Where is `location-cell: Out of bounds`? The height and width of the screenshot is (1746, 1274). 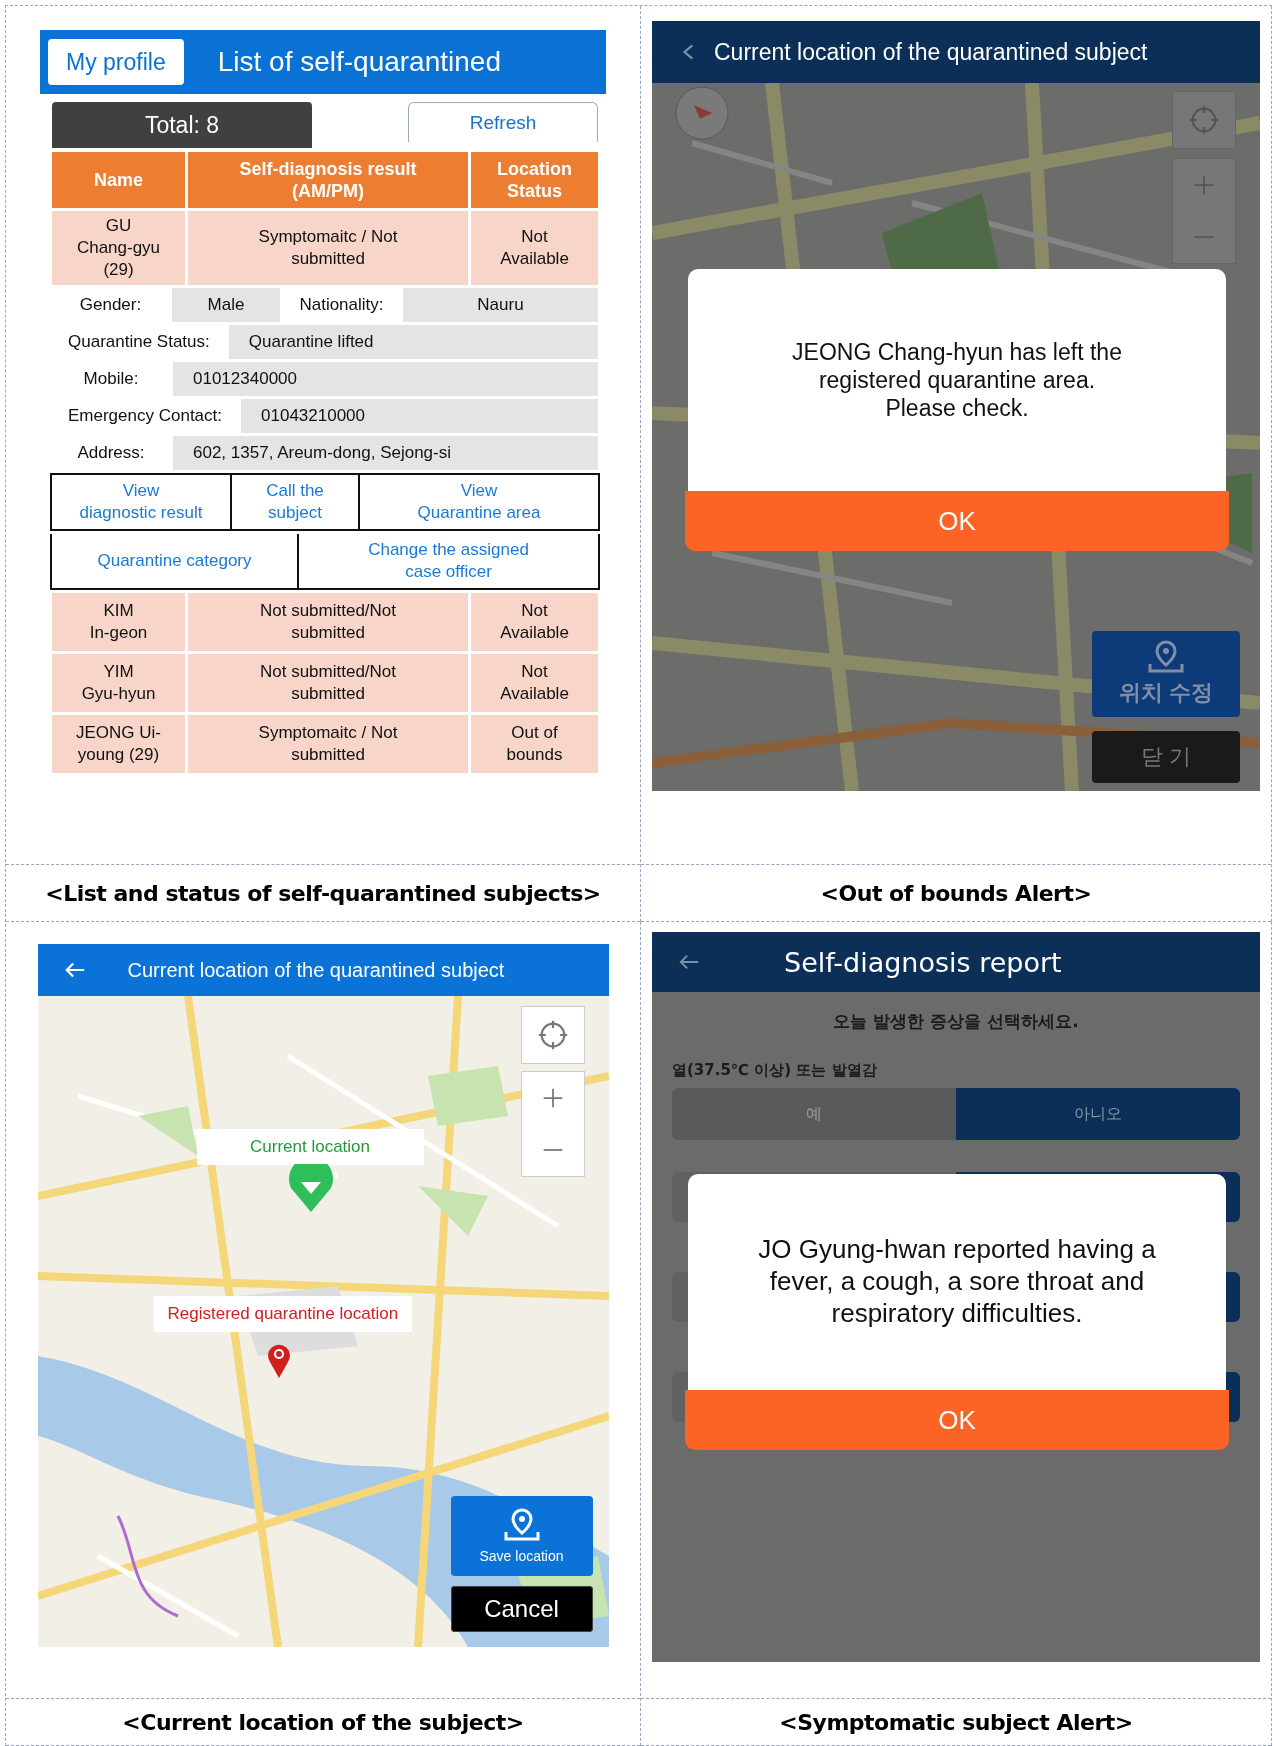
location-cell: Out of bounds is located at coordinates (534, 744).